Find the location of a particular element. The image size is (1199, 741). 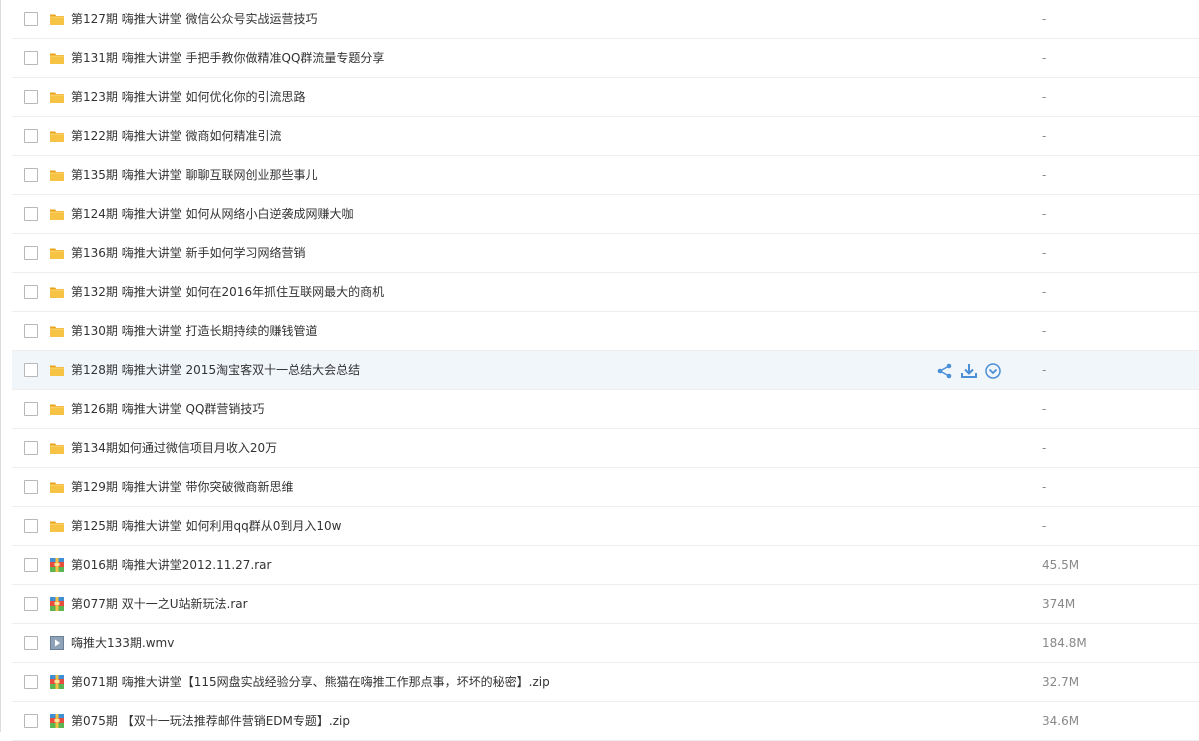

item-name-link: 第077期 双十一之U站新玩法.rar is located at coordinates (159, 604).